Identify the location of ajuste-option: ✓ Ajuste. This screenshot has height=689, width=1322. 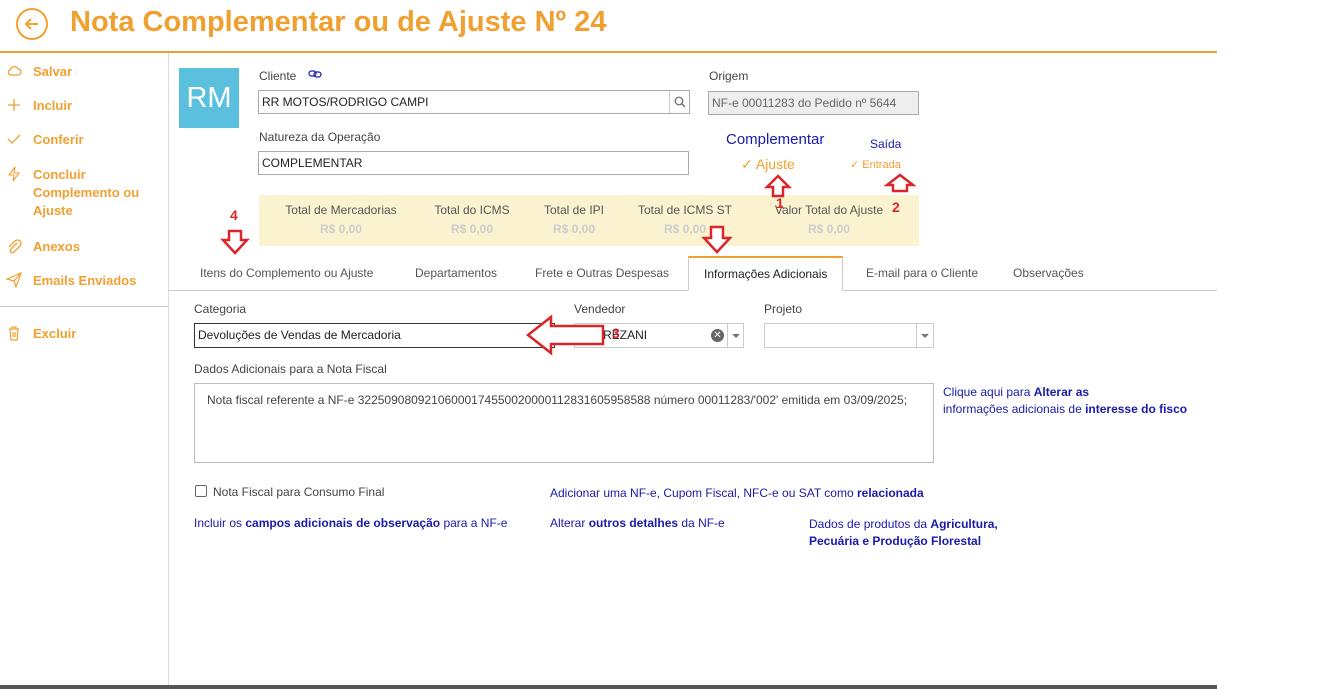
(768, 164).